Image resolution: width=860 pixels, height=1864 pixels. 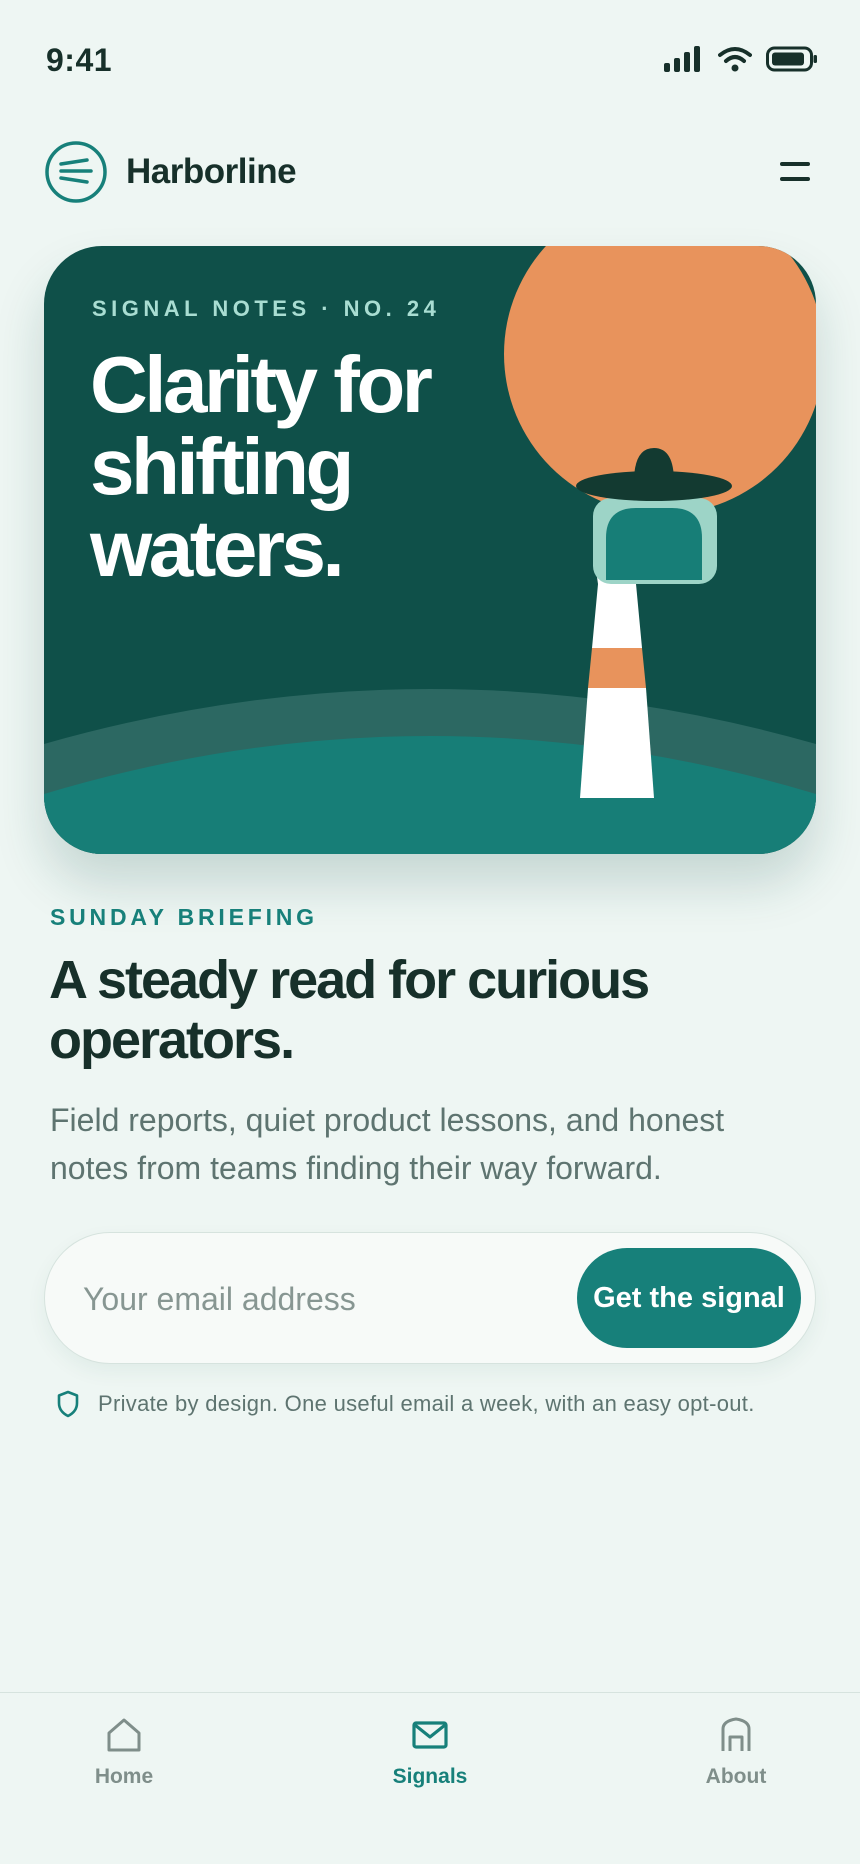 What do you see at coordinates (261, 466) in the screenshot?
I see `hero-title: Clarity for shifting waters.` at bounding box center [261, 466].